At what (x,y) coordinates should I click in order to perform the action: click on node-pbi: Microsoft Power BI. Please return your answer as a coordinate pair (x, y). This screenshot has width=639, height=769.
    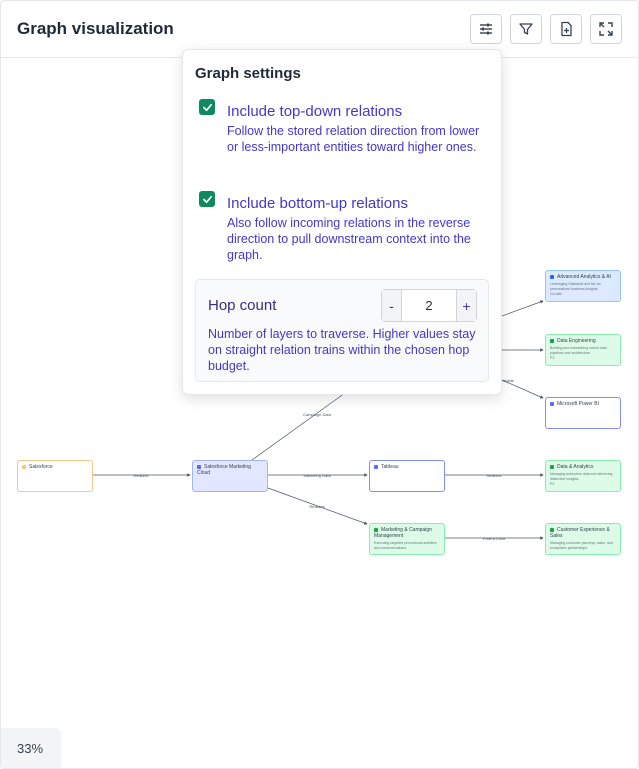
    Looking at the image, I should click on (583, 413).